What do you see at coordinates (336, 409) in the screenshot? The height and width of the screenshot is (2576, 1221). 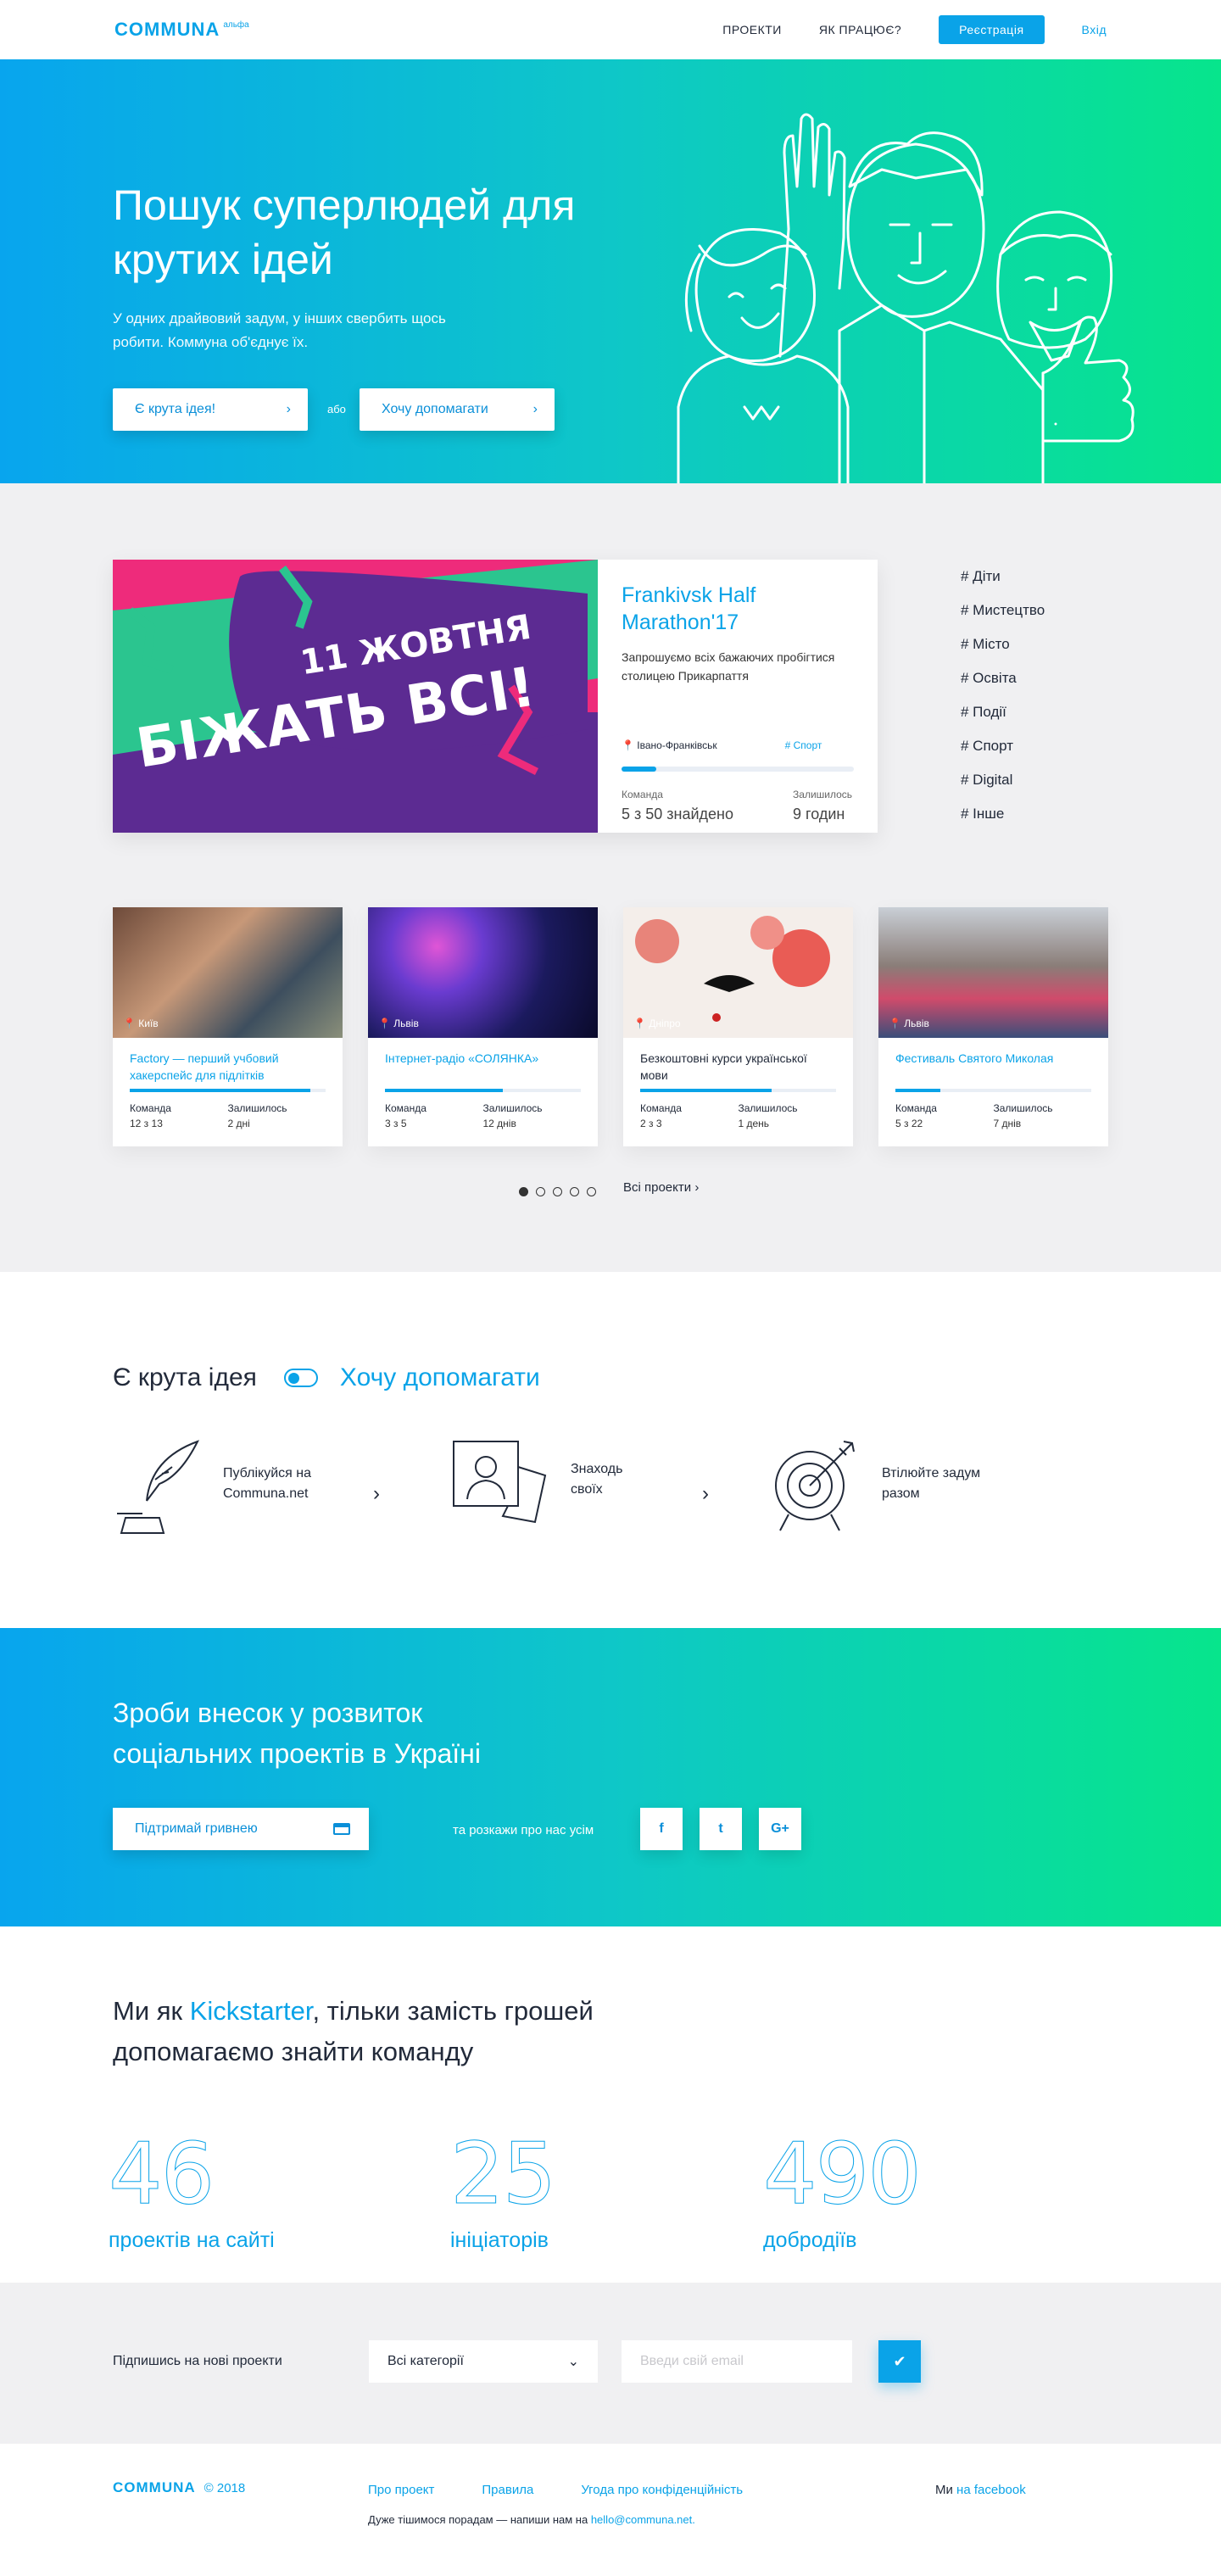 I see `or-label: або` at bounding box center [336, 409].